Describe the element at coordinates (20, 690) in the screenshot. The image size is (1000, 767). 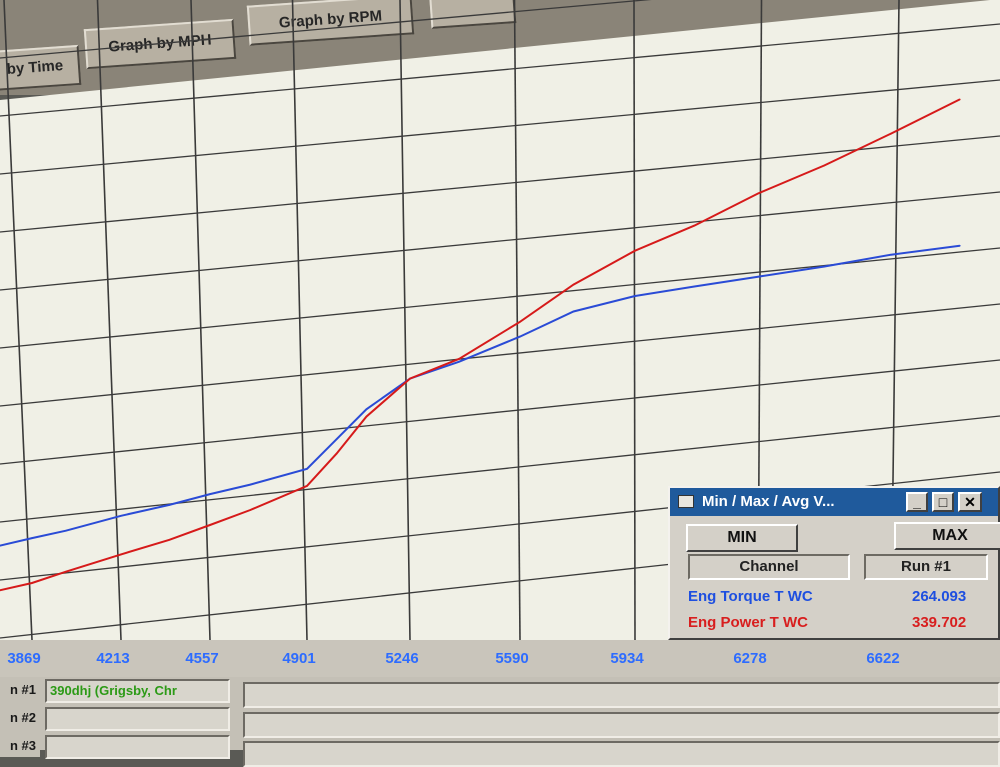
I see `run-label-1: n #1` at that location.